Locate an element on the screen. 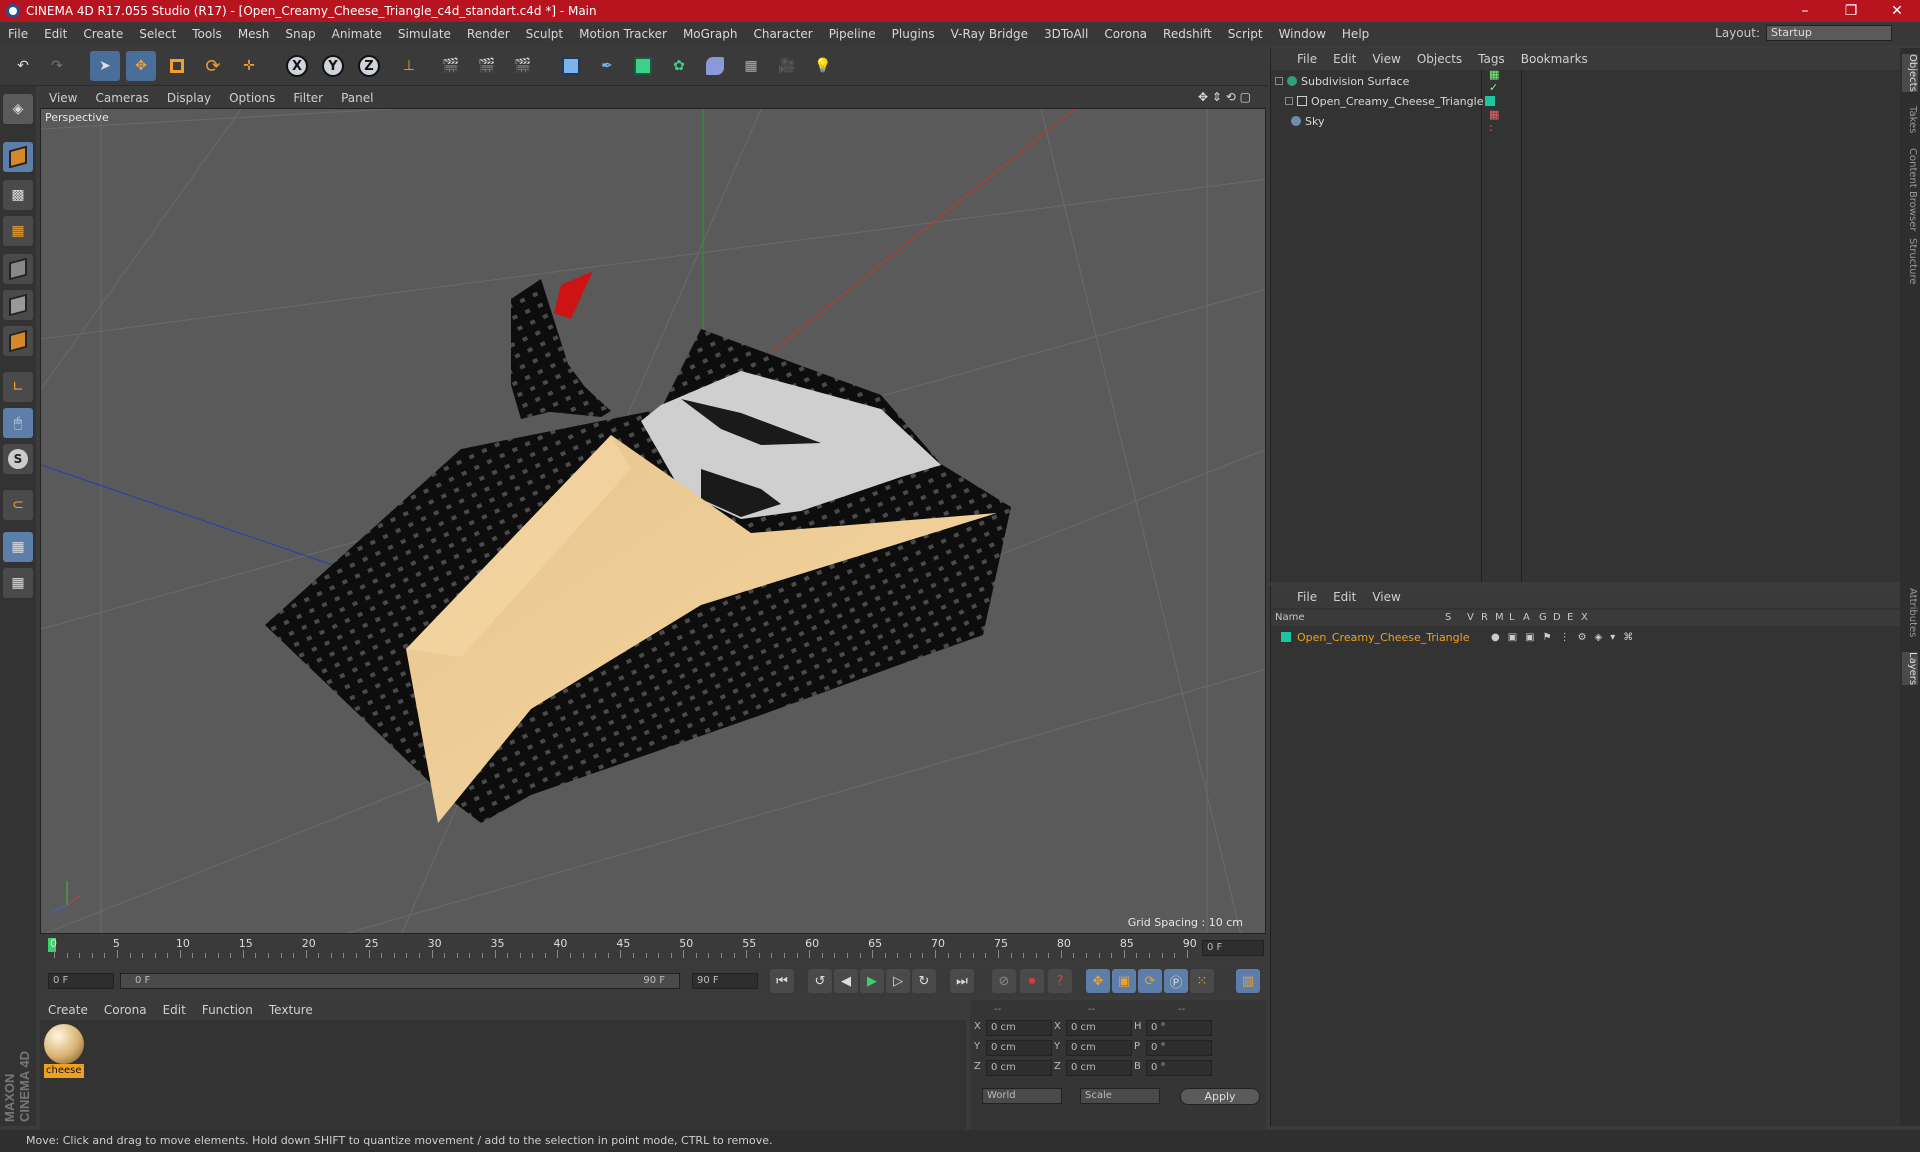 This screenshot has height=1152, width=1920. layer-flag-icons: ●▣▣⚑⋮⚙◈▾⌘ is located at coordinates (1566, 637).